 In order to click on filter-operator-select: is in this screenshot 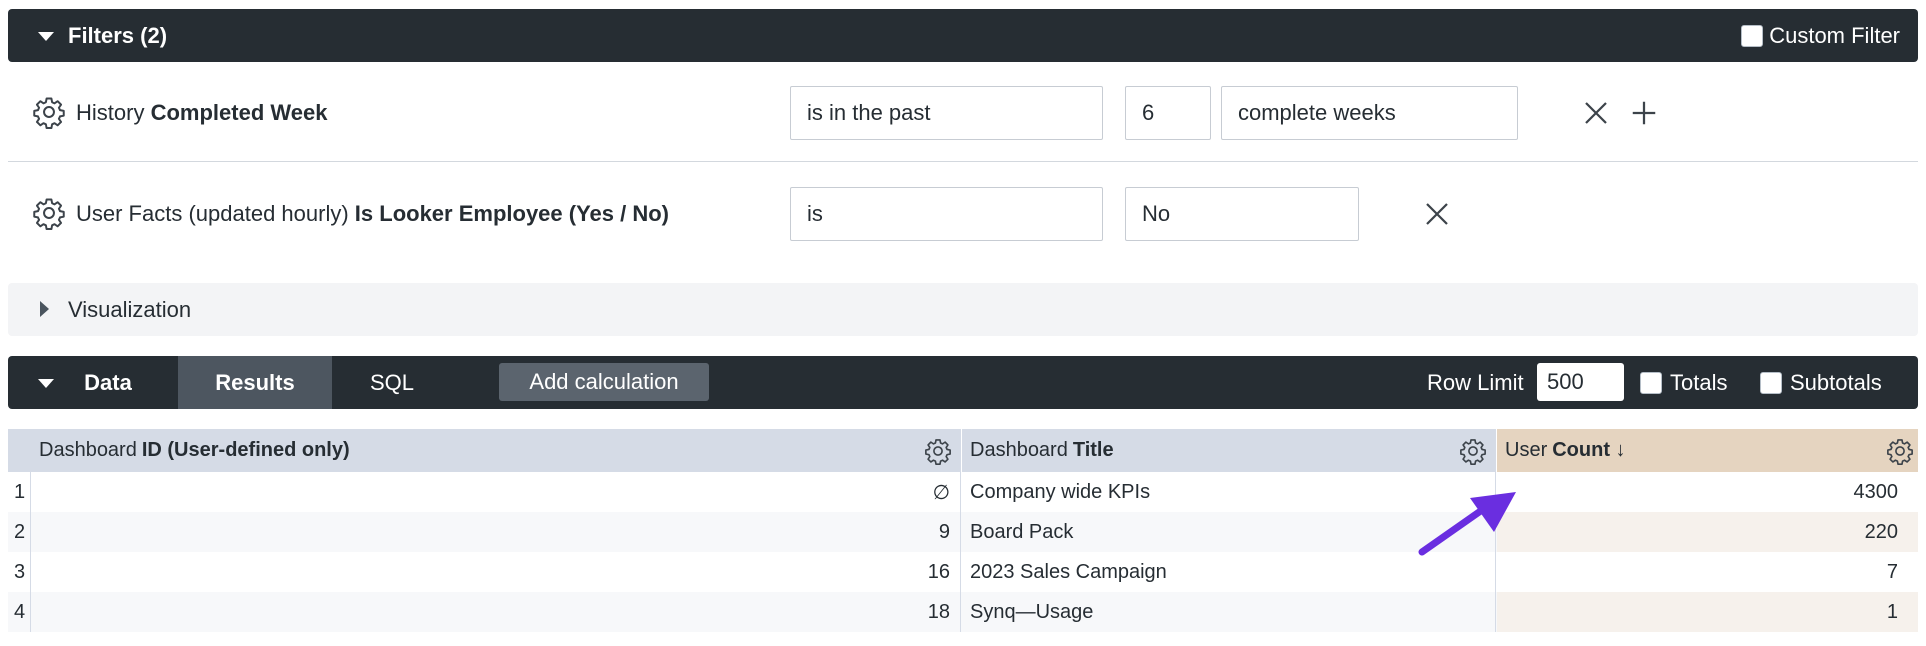, I will do `click(946, 214)`.